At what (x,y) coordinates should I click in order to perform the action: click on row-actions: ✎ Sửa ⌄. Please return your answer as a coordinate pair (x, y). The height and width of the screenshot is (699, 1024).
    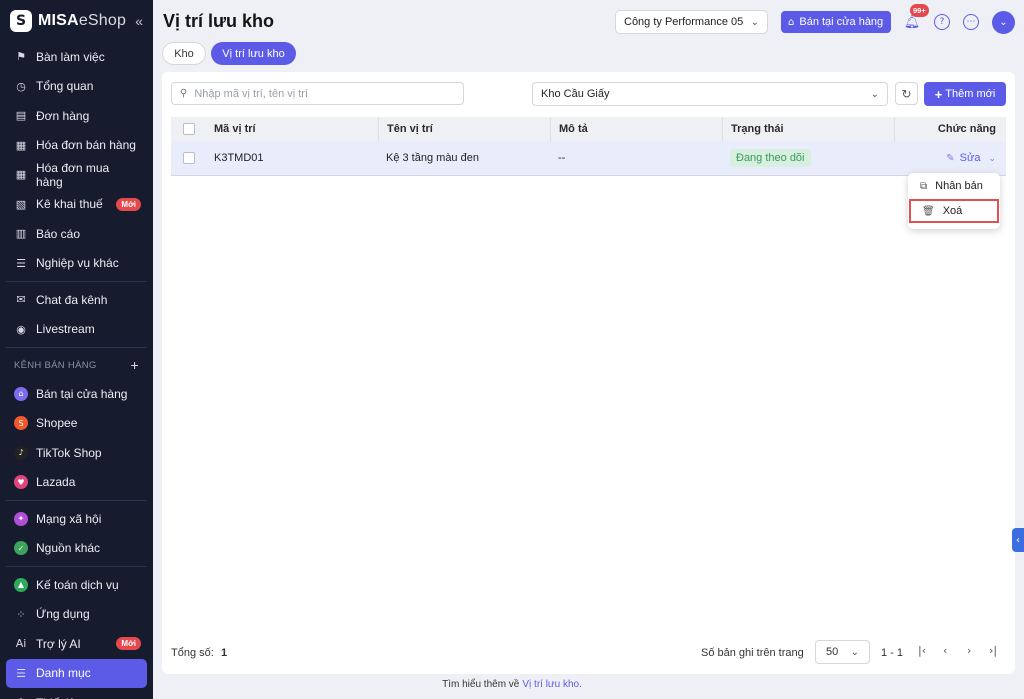
    Looking at the image, I should click on (950, 158).